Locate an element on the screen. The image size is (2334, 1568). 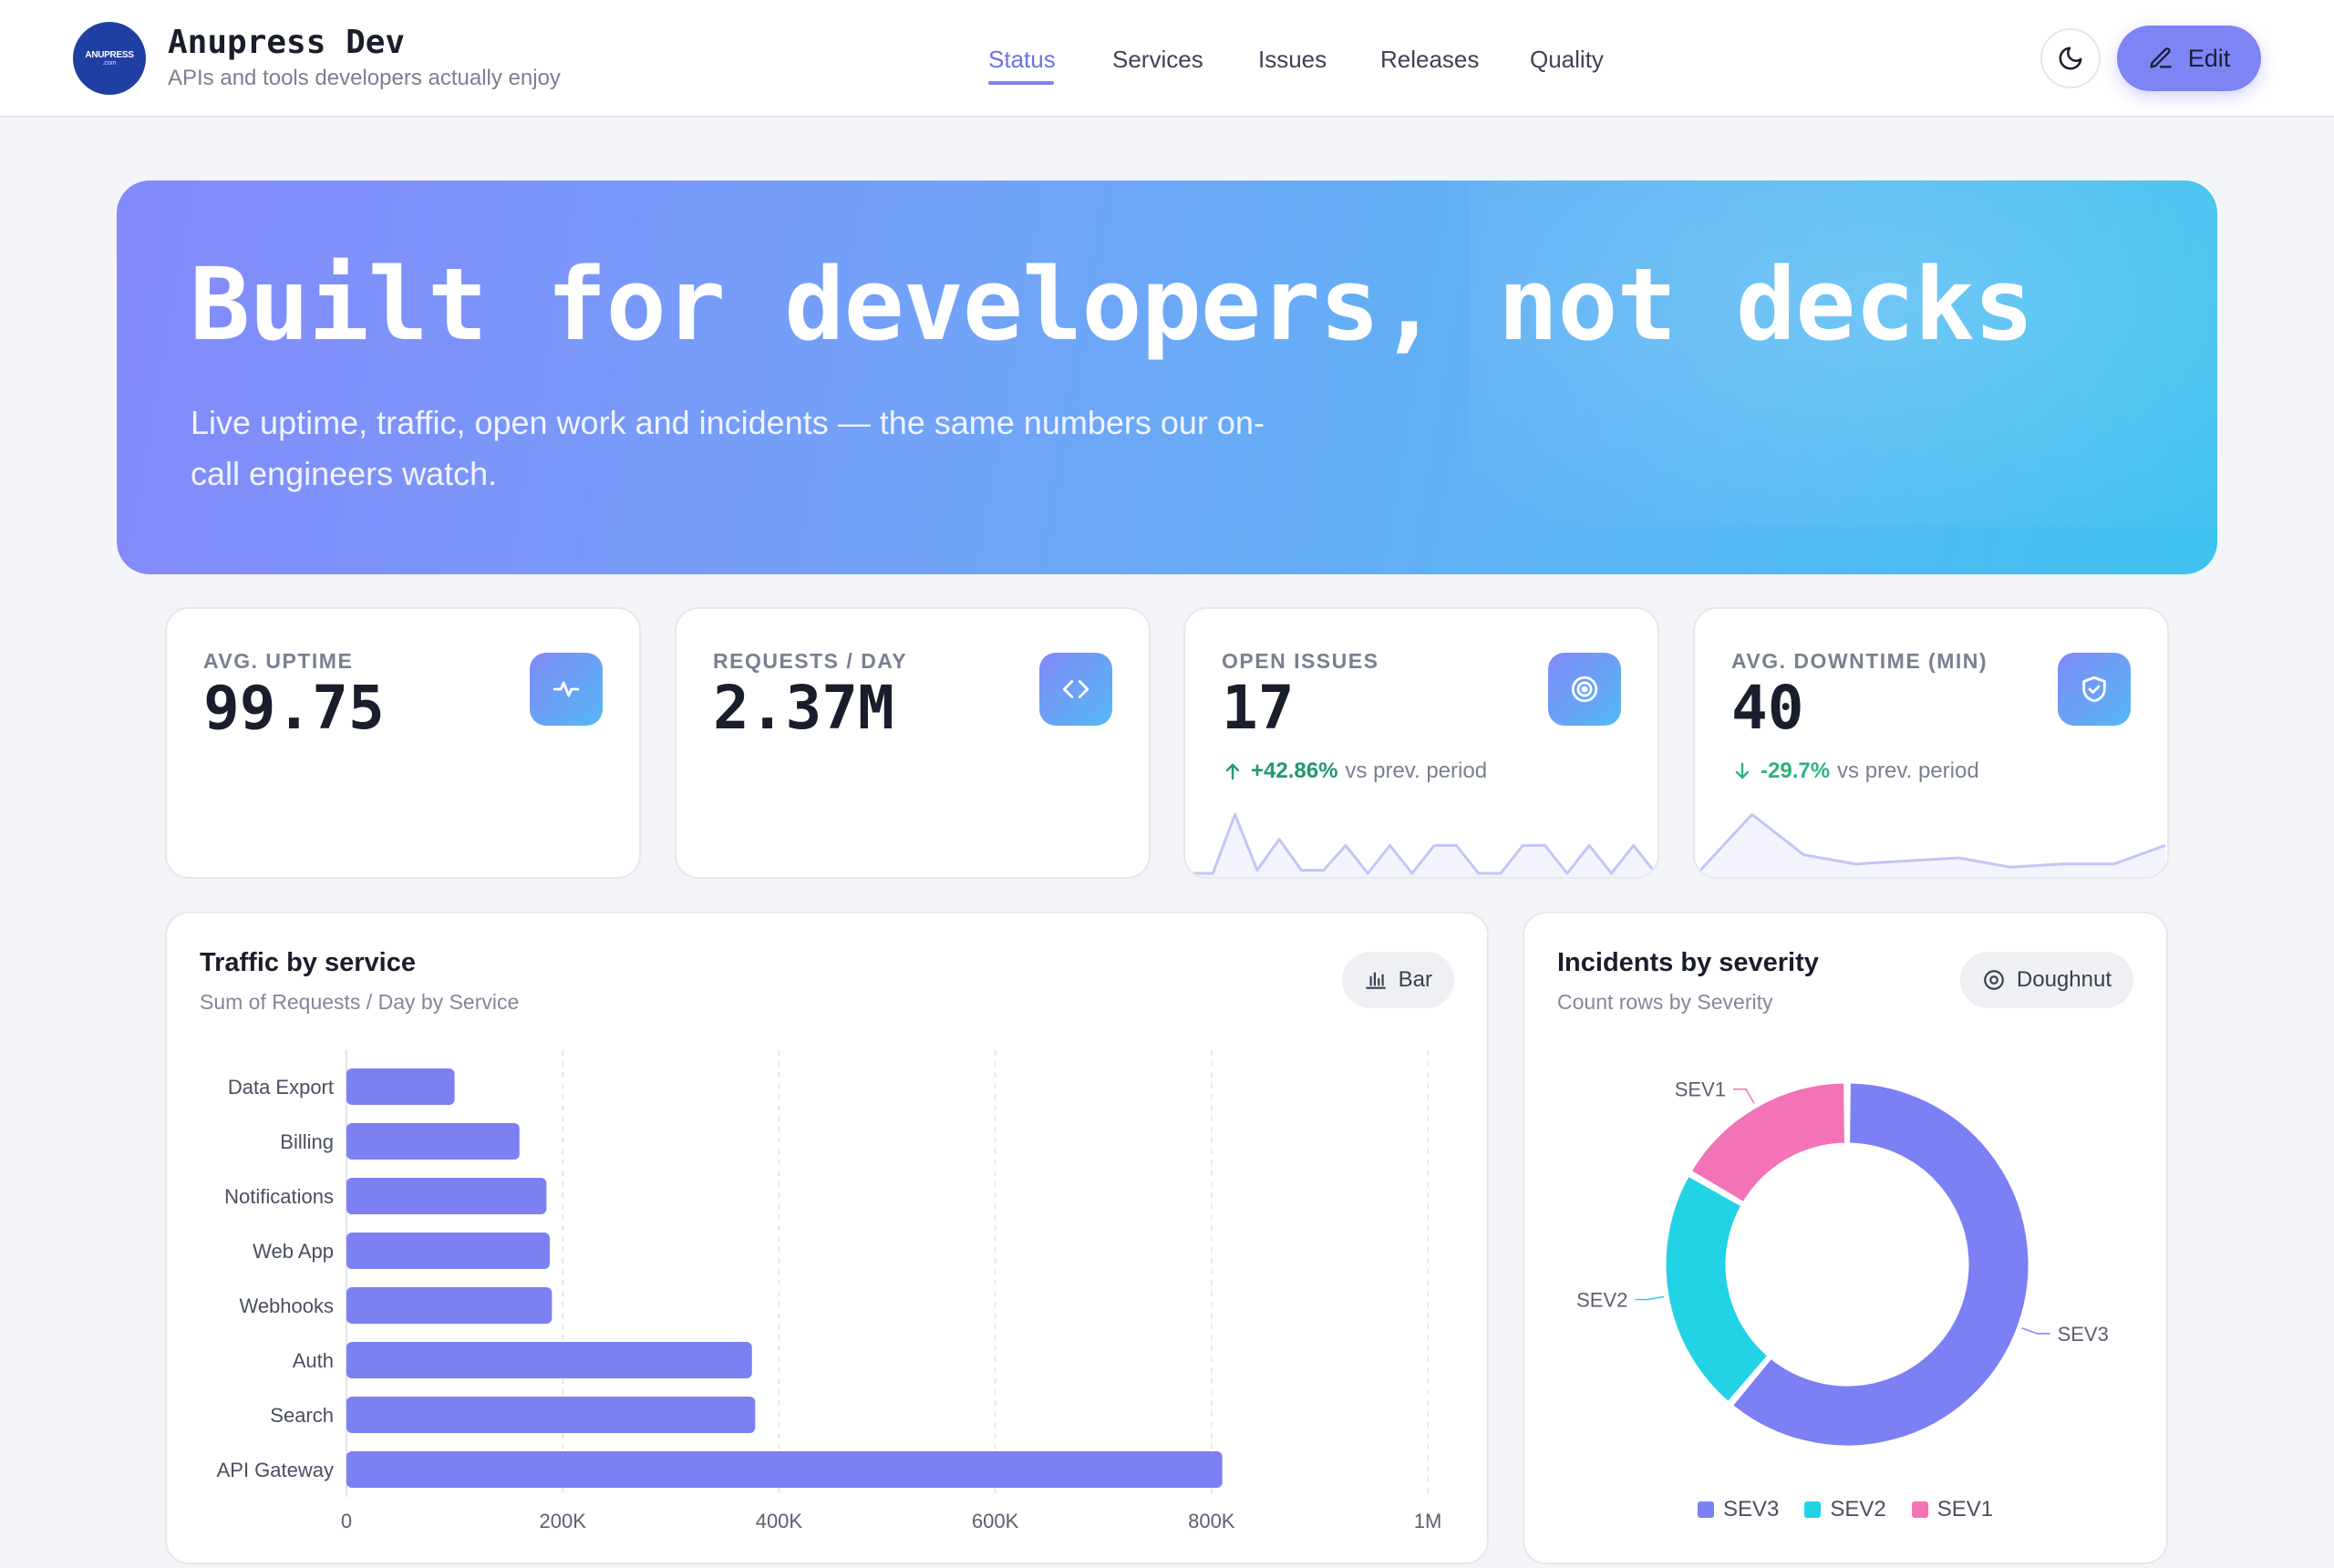
code-icon is located at coordinates (1075, 689).